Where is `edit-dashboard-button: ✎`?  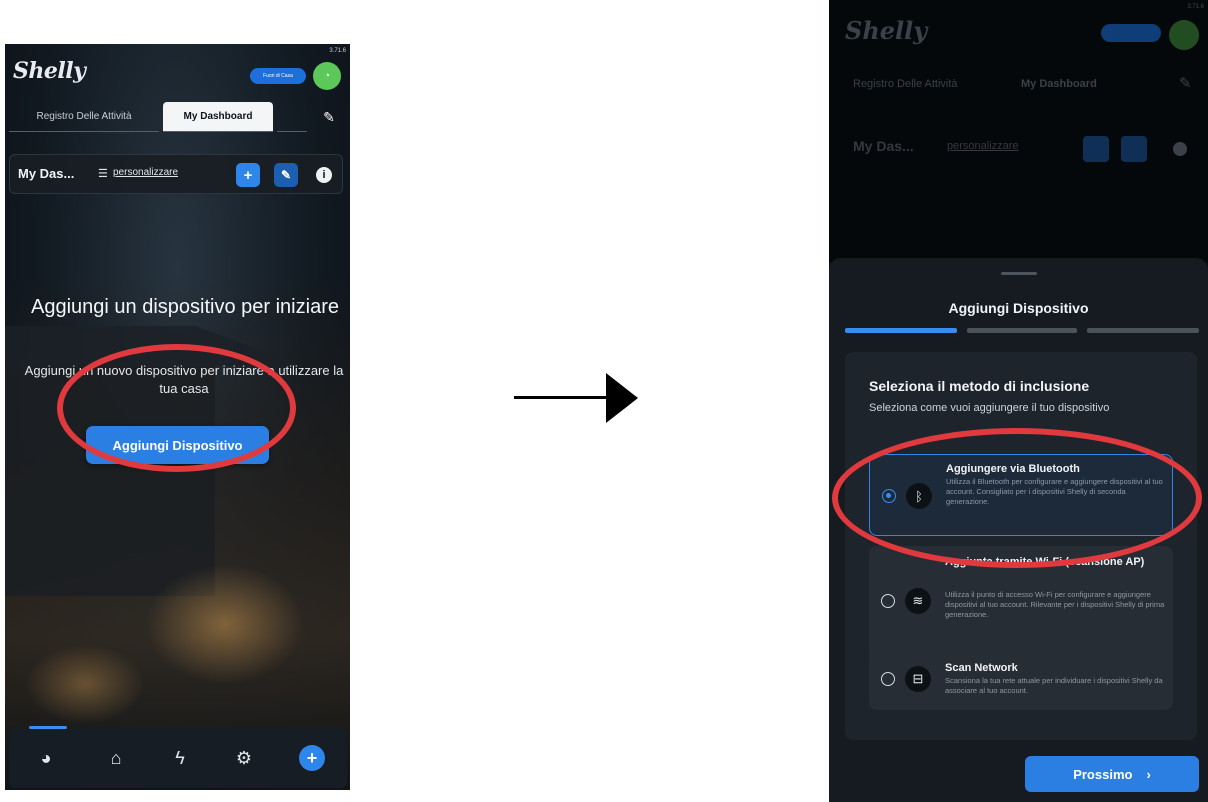
edit-dashboard-button: ✎ is located at coordinates (286, 175).